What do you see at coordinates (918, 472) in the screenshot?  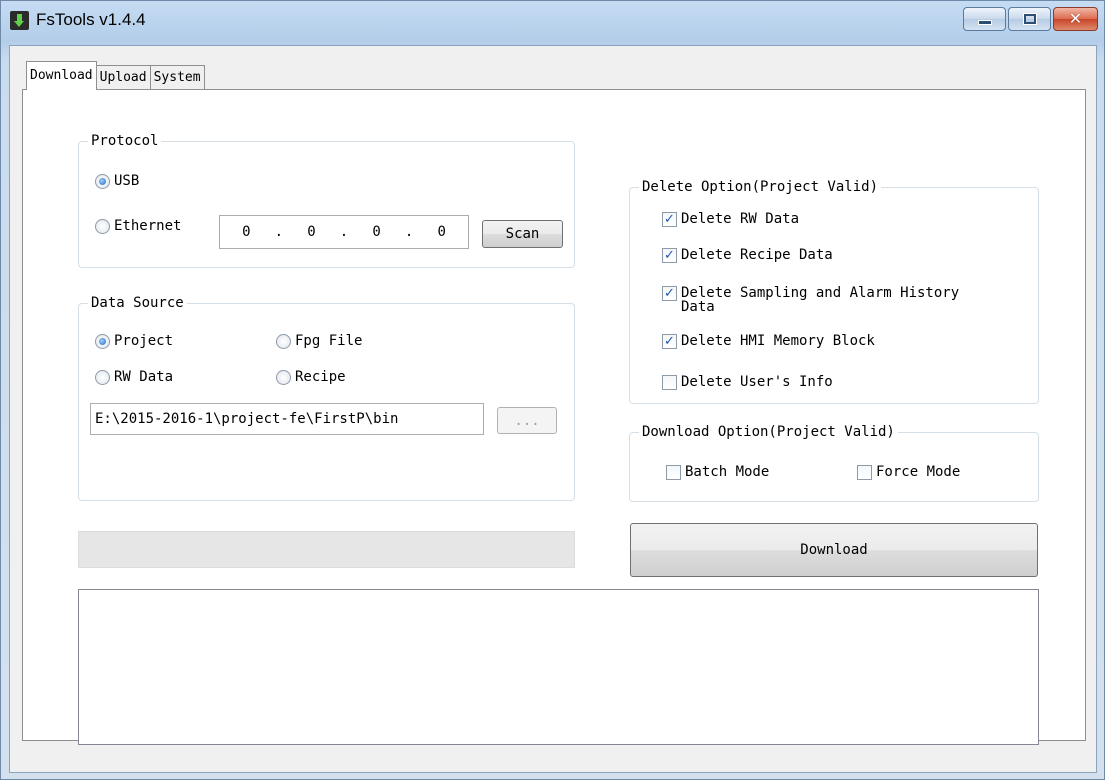 I see `force-mode-label: Force Mode` at bounding box center [918, 472].